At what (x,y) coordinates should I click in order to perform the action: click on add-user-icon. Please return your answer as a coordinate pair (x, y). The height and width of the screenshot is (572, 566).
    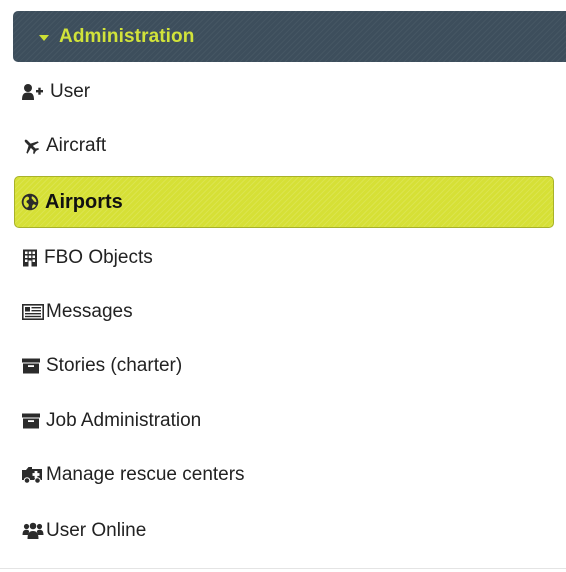
    Looking at the image, I should click on (33, 92).